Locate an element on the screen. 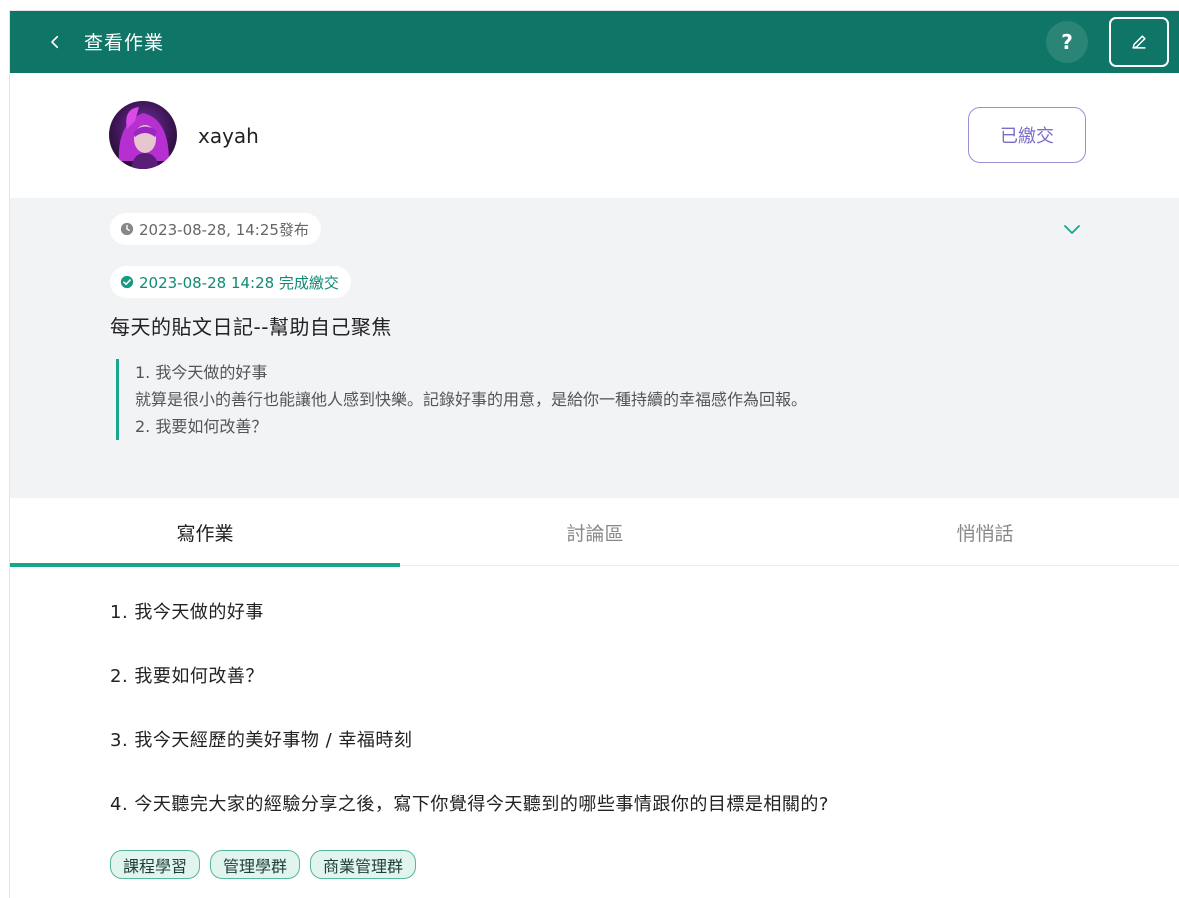 This screenshot has width=1179, height=898. published-time-badge: 2023-08-28, 14:25發布 is located at coordinates (215, 229).